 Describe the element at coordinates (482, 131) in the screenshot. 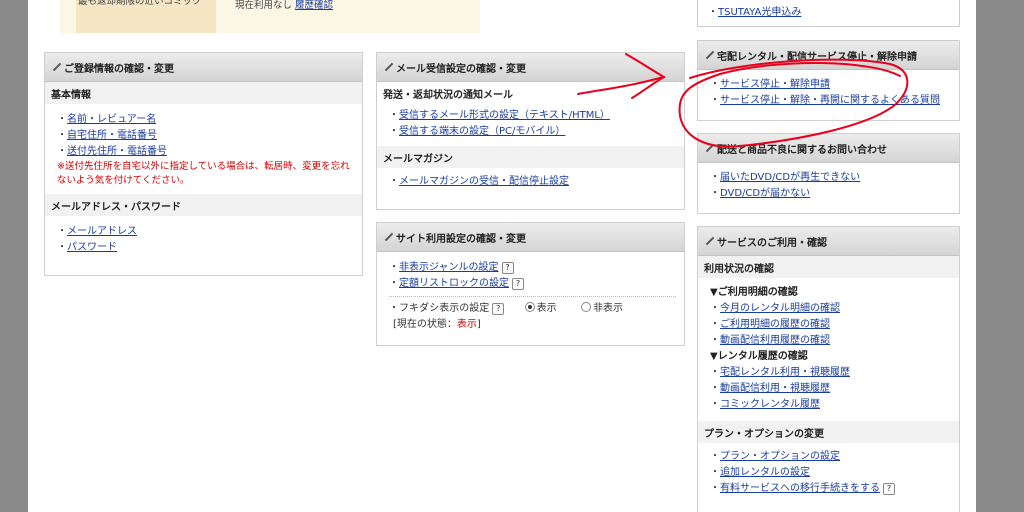

I see `mail-device-link: 受信する端末の設定（PC/モバイル）` at that location.